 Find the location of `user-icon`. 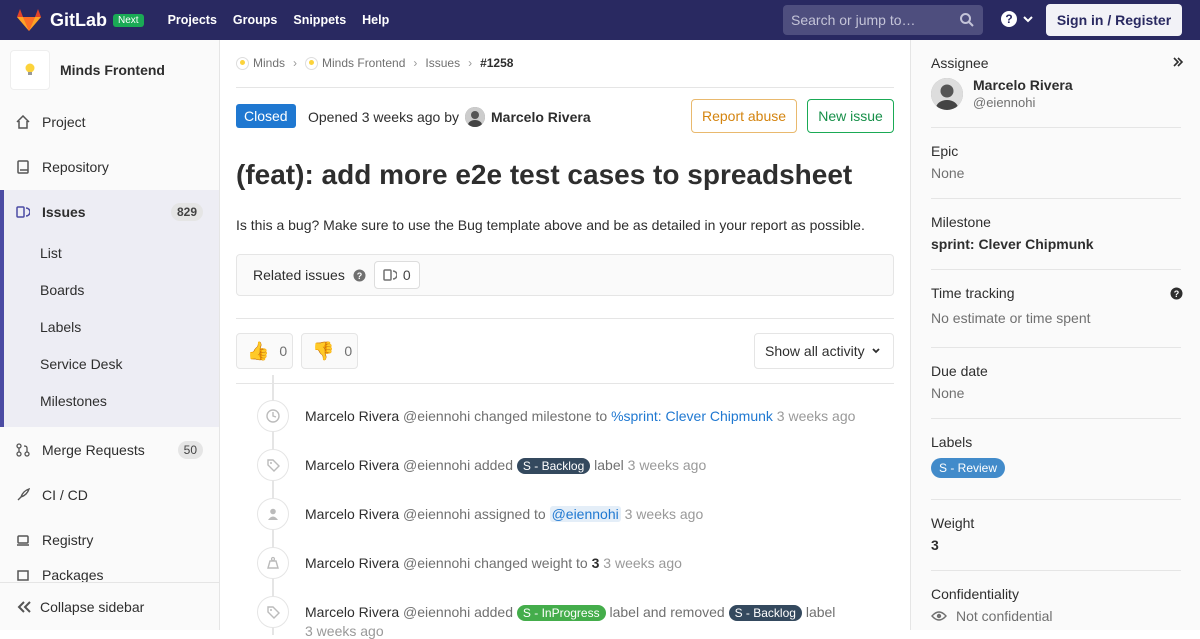

user-icon is located at coordinates (273, 514).